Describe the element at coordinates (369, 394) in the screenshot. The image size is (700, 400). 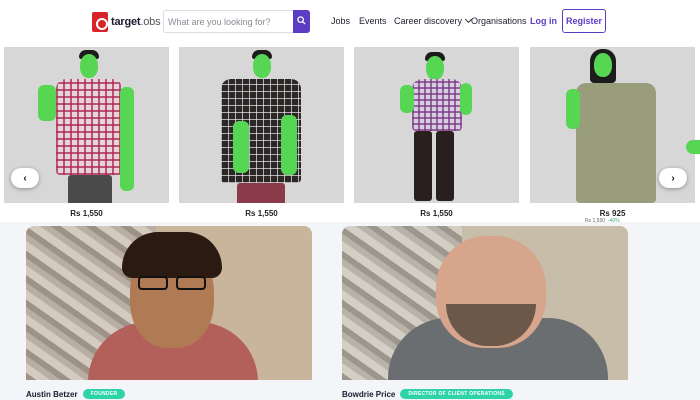
I see `team-member-name: Bowdrie Price` at that location.